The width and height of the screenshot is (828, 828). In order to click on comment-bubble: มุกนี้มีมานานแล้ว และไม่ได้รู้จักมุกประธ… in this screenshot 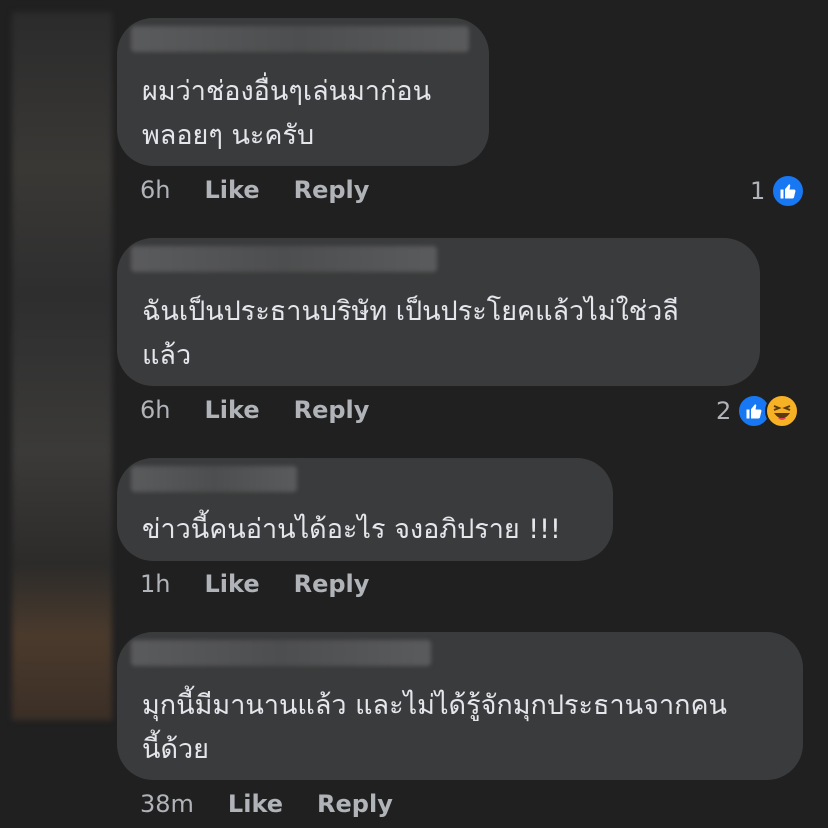, I will do `click(460, 706)`.